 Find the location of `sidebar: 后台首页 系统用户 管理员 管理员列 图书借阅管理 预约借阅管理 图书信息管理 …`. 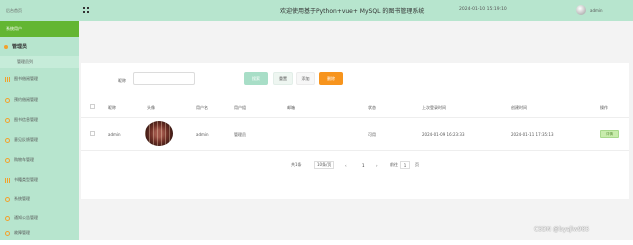

sidebar: 后台首页 系统用户 管理员 管理员列 图书借阅管理 预约借阅管理 图书信息管理 … is located at coordinates (39, 120).